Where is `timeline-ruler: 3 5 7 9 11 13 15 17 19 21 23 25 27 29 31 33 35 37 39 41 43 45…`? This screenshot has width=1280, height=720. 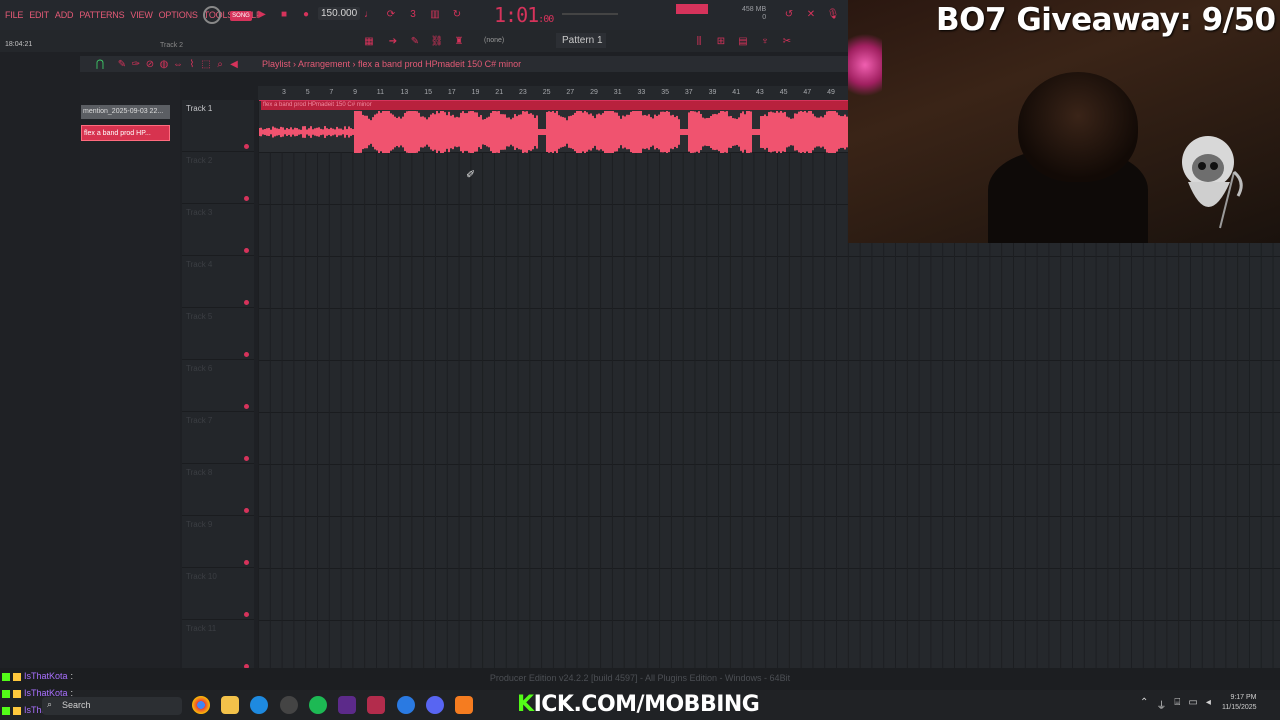
timeline-ruler: 3 5 7 9 11 13 15 17 19 21 23 25 27 29 31 33 35 37 39 41 43 45… is located at coordinates (553, 93).